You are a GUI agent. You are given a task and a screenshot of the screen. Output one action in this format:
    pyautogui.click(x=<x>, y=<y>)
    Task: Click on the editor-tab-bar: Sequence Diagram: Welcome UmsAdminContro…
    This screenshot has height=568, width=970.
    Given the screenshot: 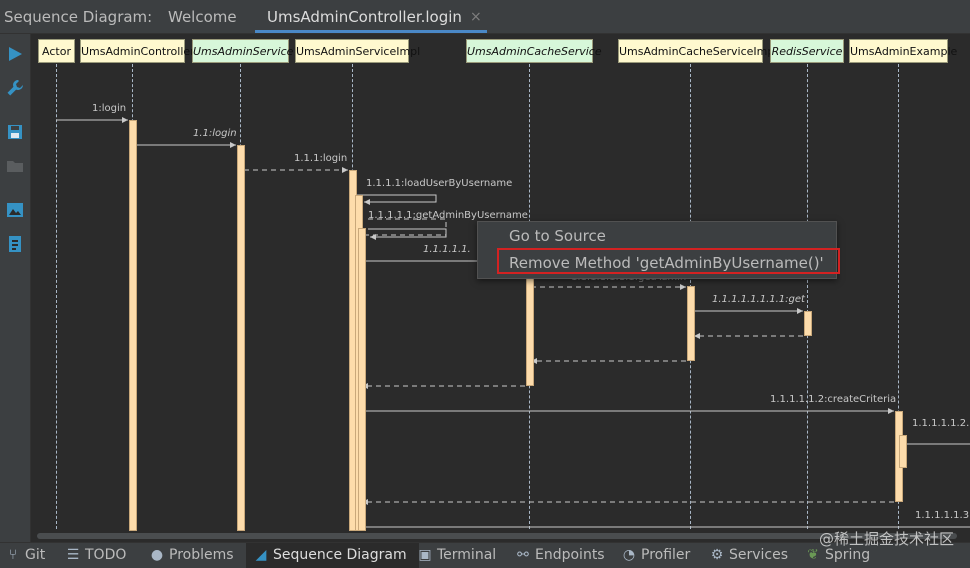 What is the action you would take?
    pyautogui.click(x=485, y=17)
    